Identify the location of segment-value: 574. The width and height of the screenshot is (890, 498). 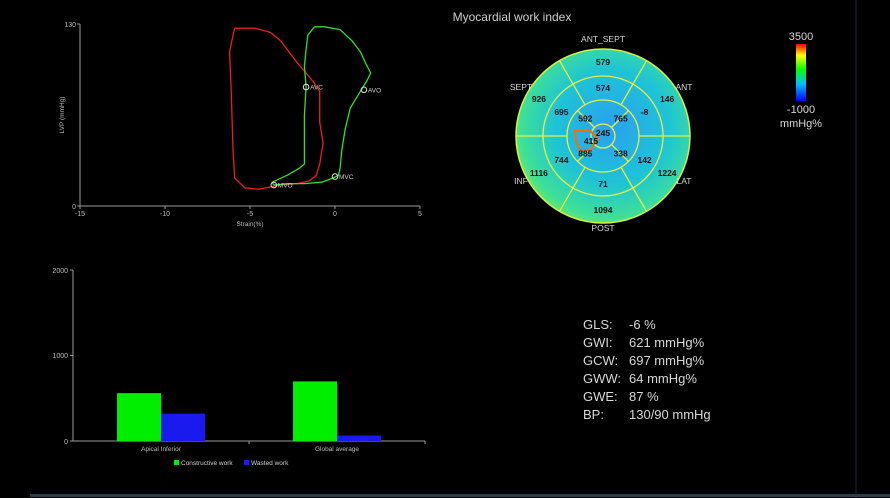
(603, 88).